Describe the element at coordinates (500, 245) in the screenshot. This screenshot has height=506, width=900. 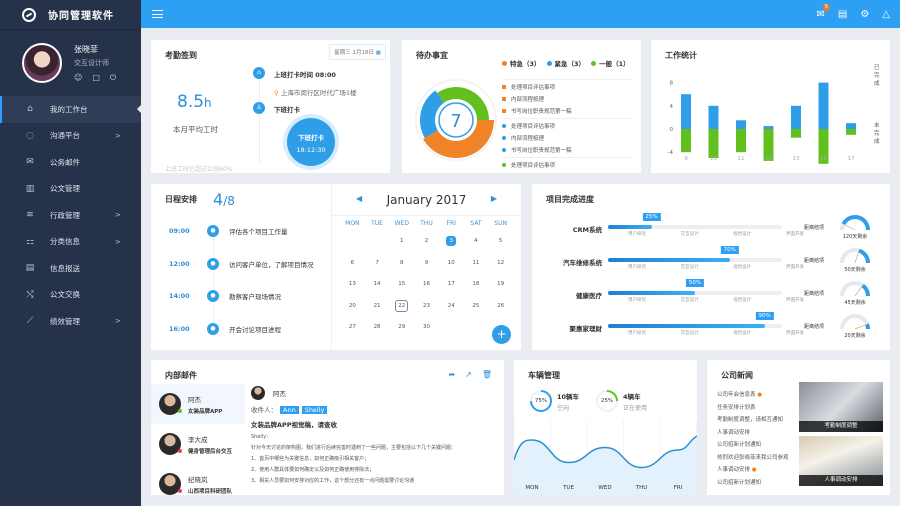
I see `calendar-day: 5` at that location.